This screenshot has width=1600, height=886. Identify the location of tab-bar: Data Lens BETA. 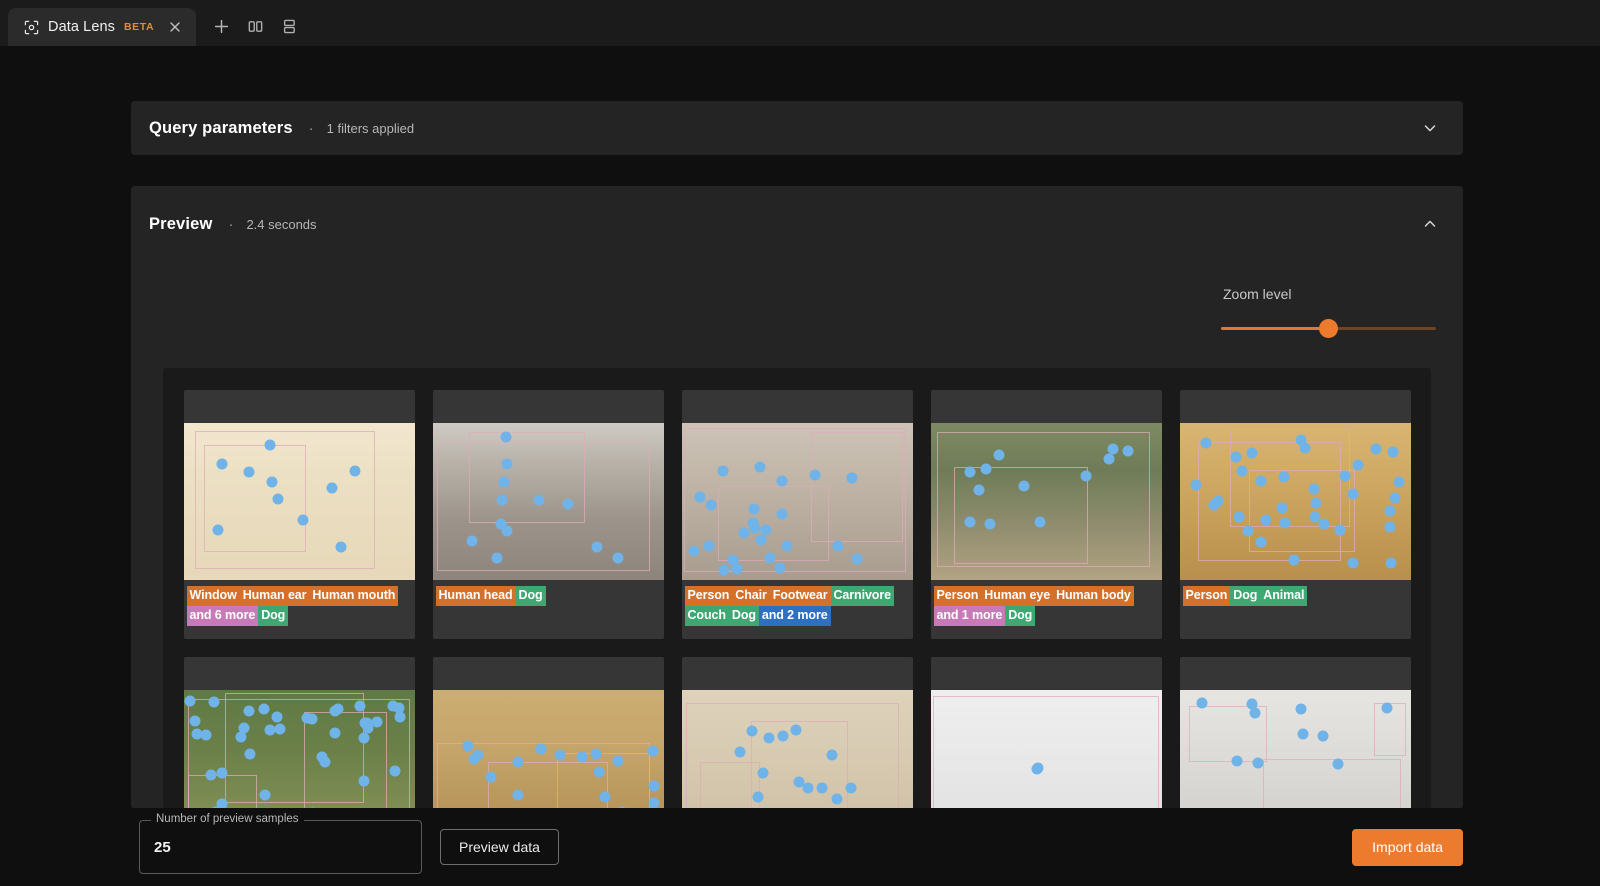
(800, 23).